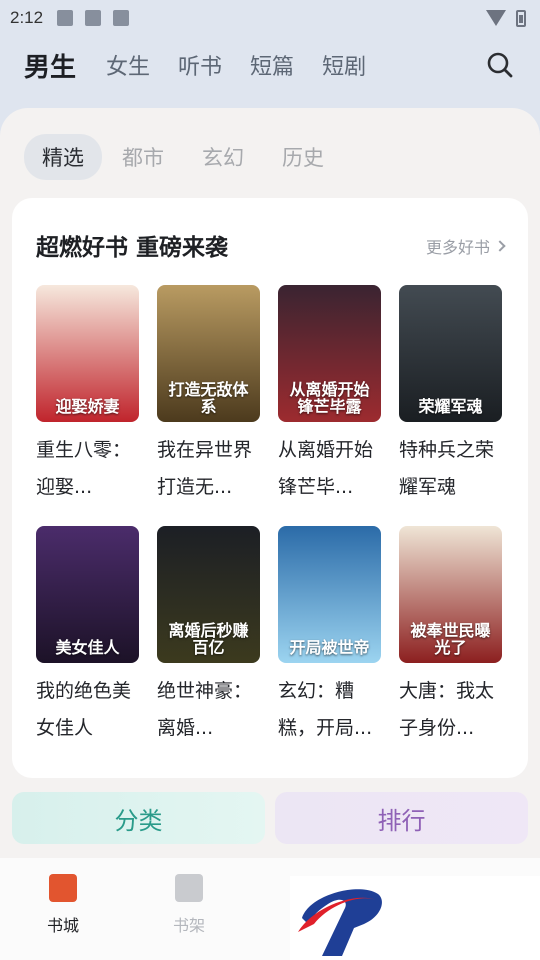 The width and height of the screenshot is (540, 960). I want to click on book-cover: 美女佳人, so click(87, 594).